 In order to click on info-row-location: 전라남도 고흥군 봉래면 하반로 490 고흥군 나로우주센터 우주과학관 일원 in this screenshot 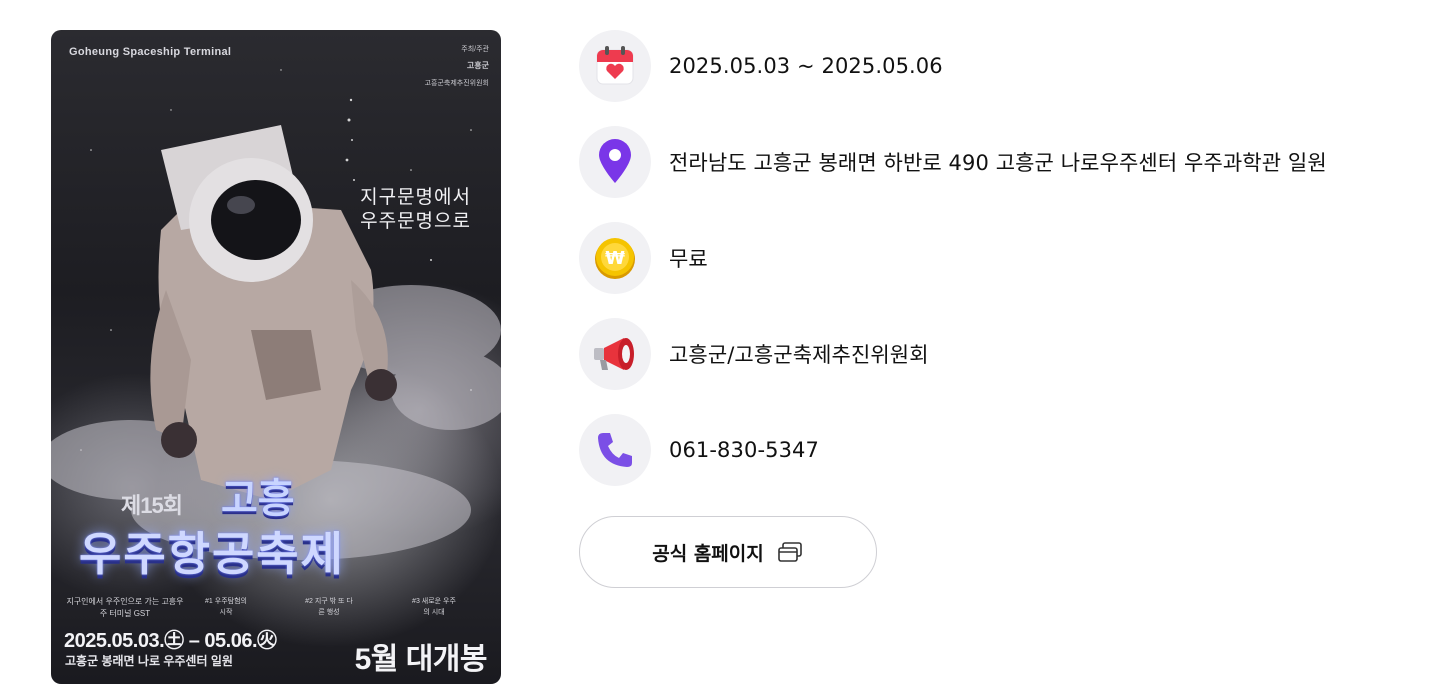, I will do `click(953, 162)`.